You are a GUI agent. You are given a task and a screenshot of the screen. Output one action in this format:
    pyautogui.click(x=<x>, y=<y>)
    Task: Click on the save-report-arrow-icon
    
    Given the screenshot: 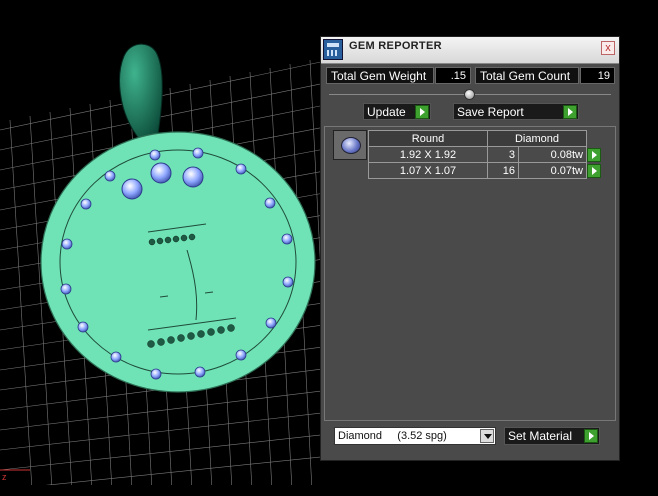 What is the action you would take?
    pyautogui.click(x=570, y=112)
    